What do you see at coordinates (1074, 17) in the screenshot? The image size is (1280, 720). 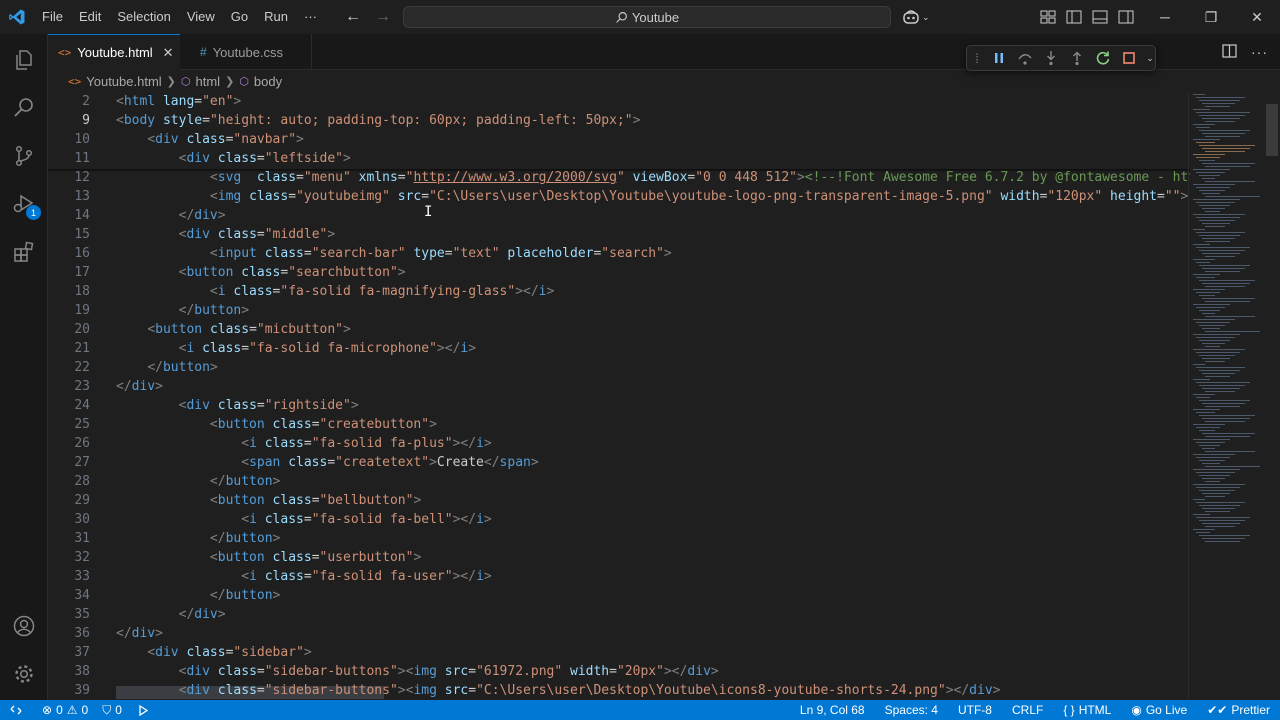 I see `toggle-primary-sidebar-icon` at bounding box center [1074, 17].